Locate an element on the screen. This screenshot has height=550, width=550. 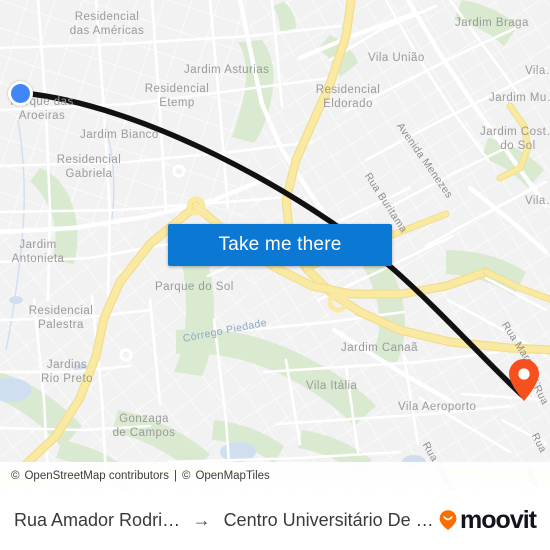
attribution-osm-text: OpenStreetMap contributors is located at coordinates (96, 476).